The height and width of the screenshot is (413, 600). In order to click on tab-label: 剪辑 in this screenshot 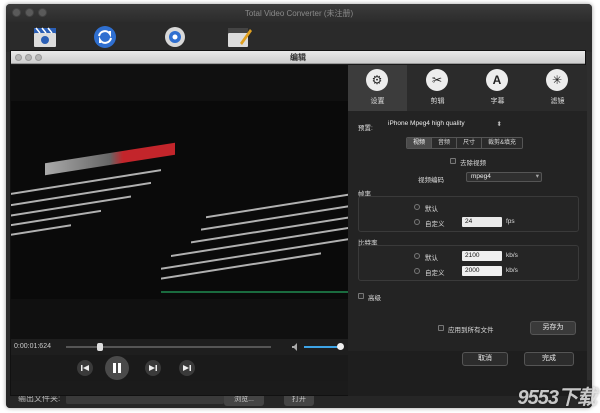, I will do `click(437, 101)`.